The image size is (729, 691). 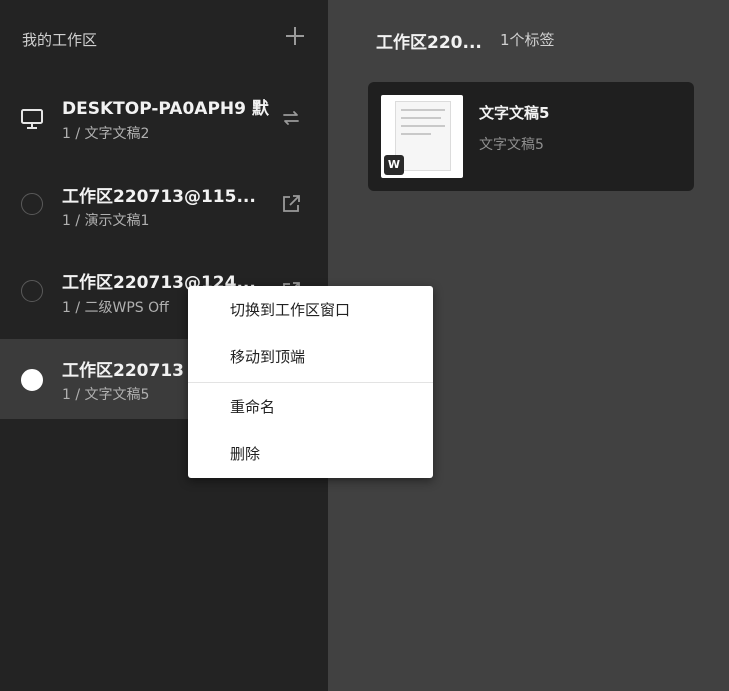 What do you see at coordinates (310, 357) in the screenshot?
I see `menu-item-move-to-top: 移动到顶端` at bounding box center [310, 357].